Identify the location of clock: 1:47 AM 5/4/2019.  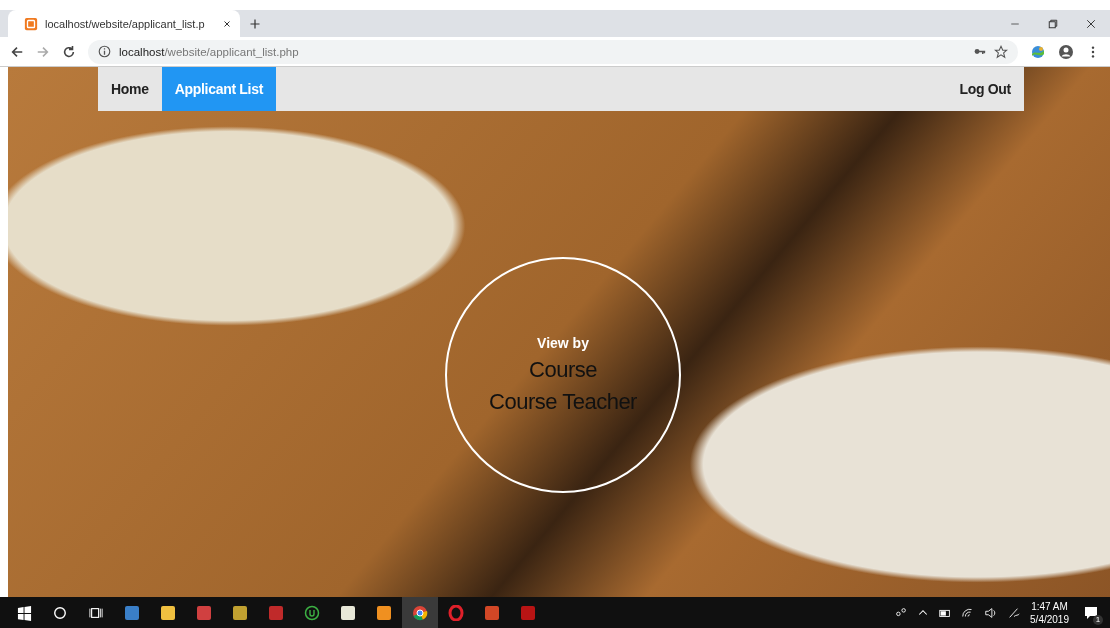
(1049, 613).